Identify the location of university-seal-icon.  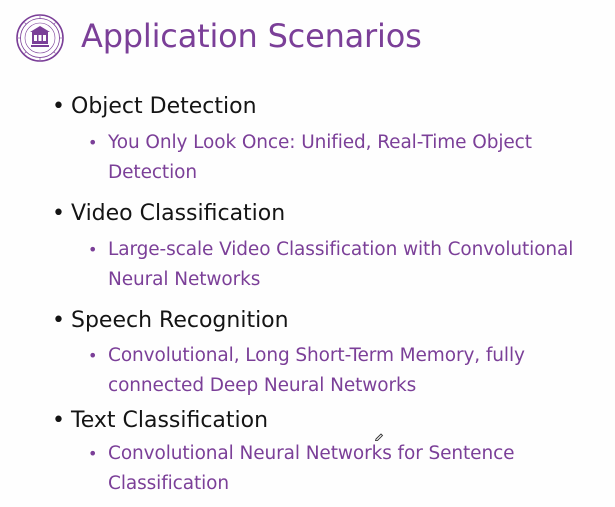
(40, 38).